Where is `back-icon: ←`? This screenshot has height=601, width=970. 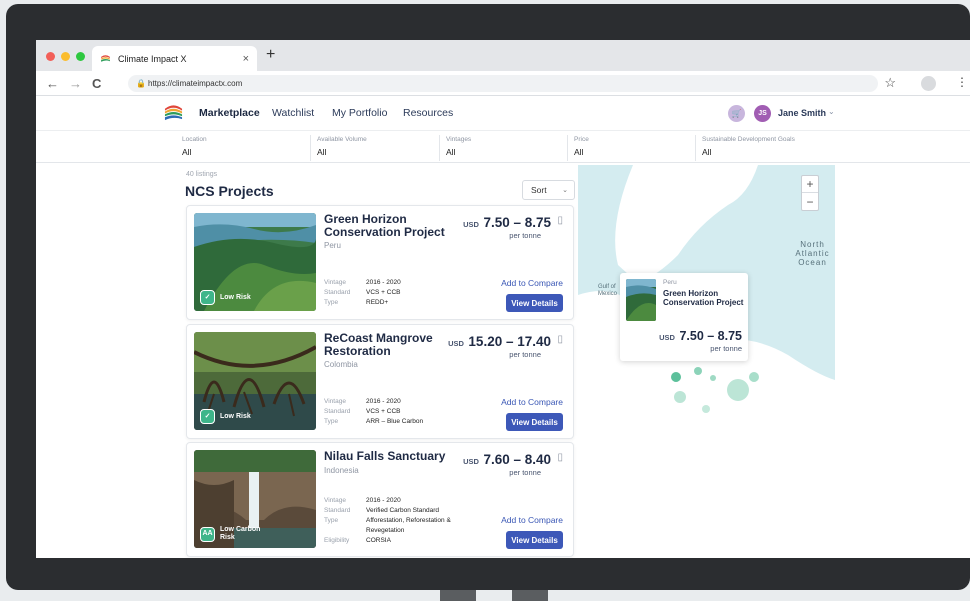 back-icon: ← is located at coordinates (52, 83).